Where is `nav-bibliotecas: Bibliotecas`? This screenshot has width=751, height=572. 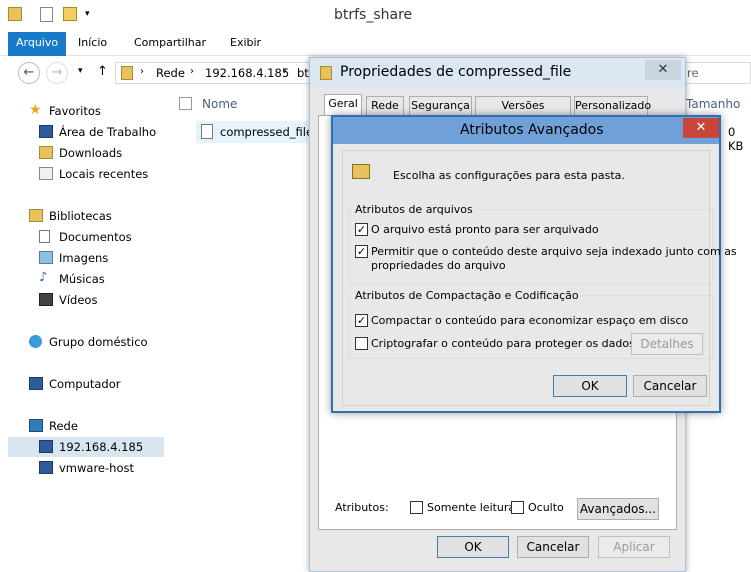
nav-bibliotecas: Bibliotecas is located at coordinates (96, 216).